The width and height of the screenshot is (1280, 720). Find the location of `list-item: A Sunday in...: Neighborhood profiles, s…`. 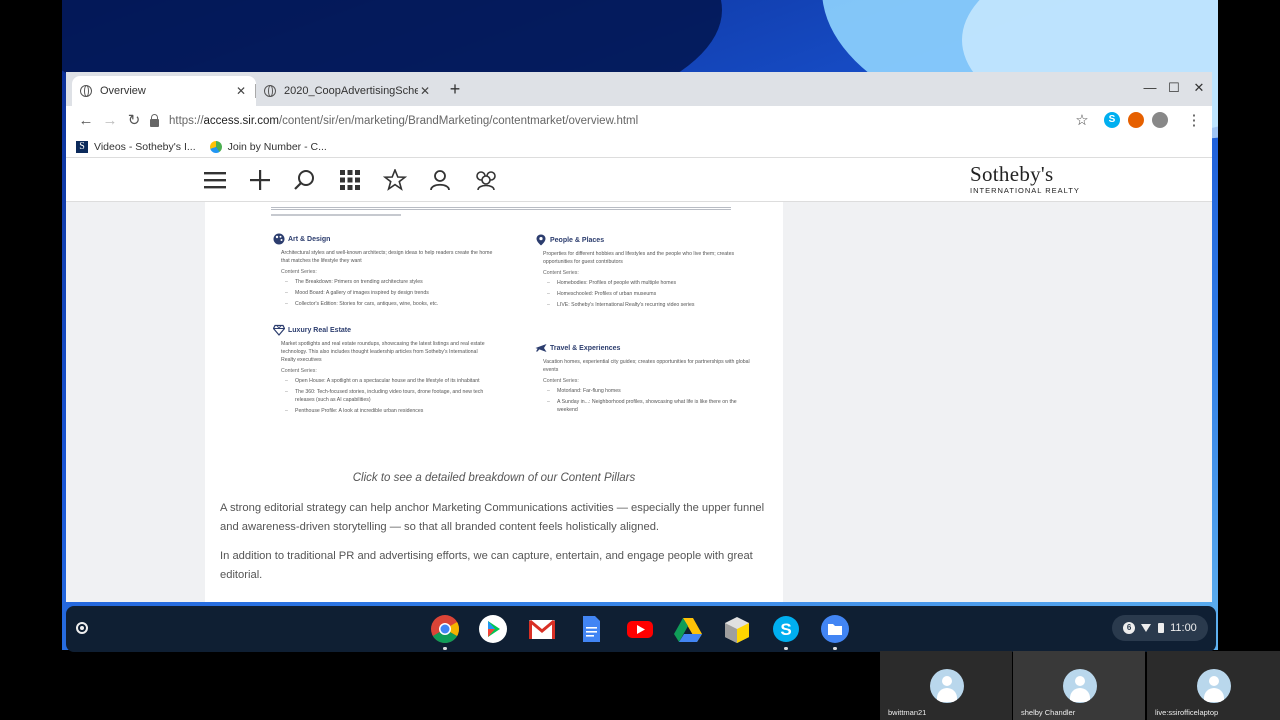

list-item: A Sunday in...: Neighborhood profiles, s… is located at coordinates (651, 406).